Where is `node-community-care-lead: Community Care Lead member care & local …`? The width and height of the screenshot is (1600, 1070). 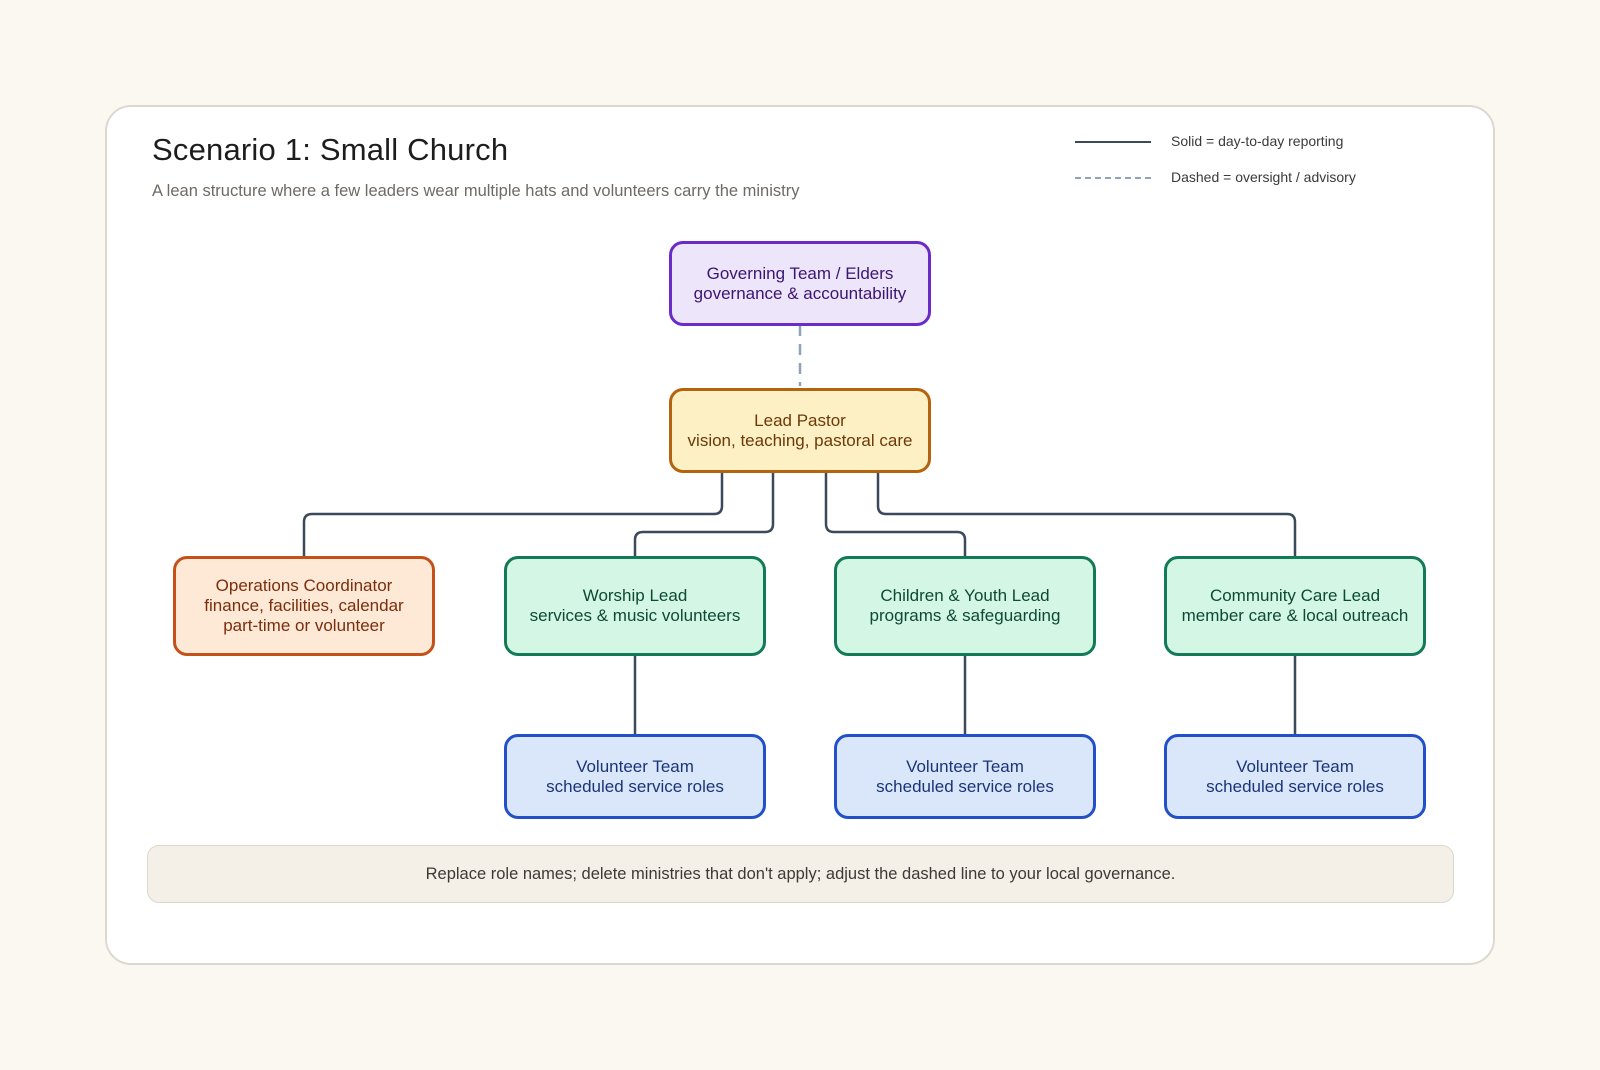
node-community-care-lead: Community Care Lead member care & local … is located at coordinates (1295, 606).